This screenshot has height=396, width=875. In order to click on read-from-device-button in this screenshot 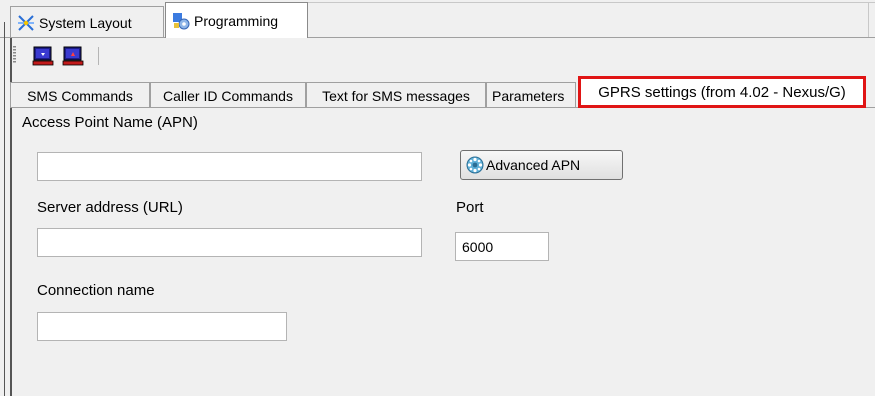, I will do `click(43, 56)`.